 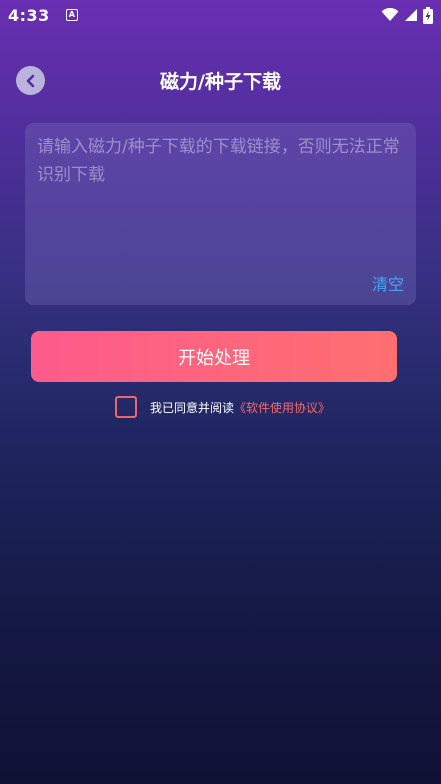 I want to click on app-header: 磁力/种子下载, so click(x=220, y=80).